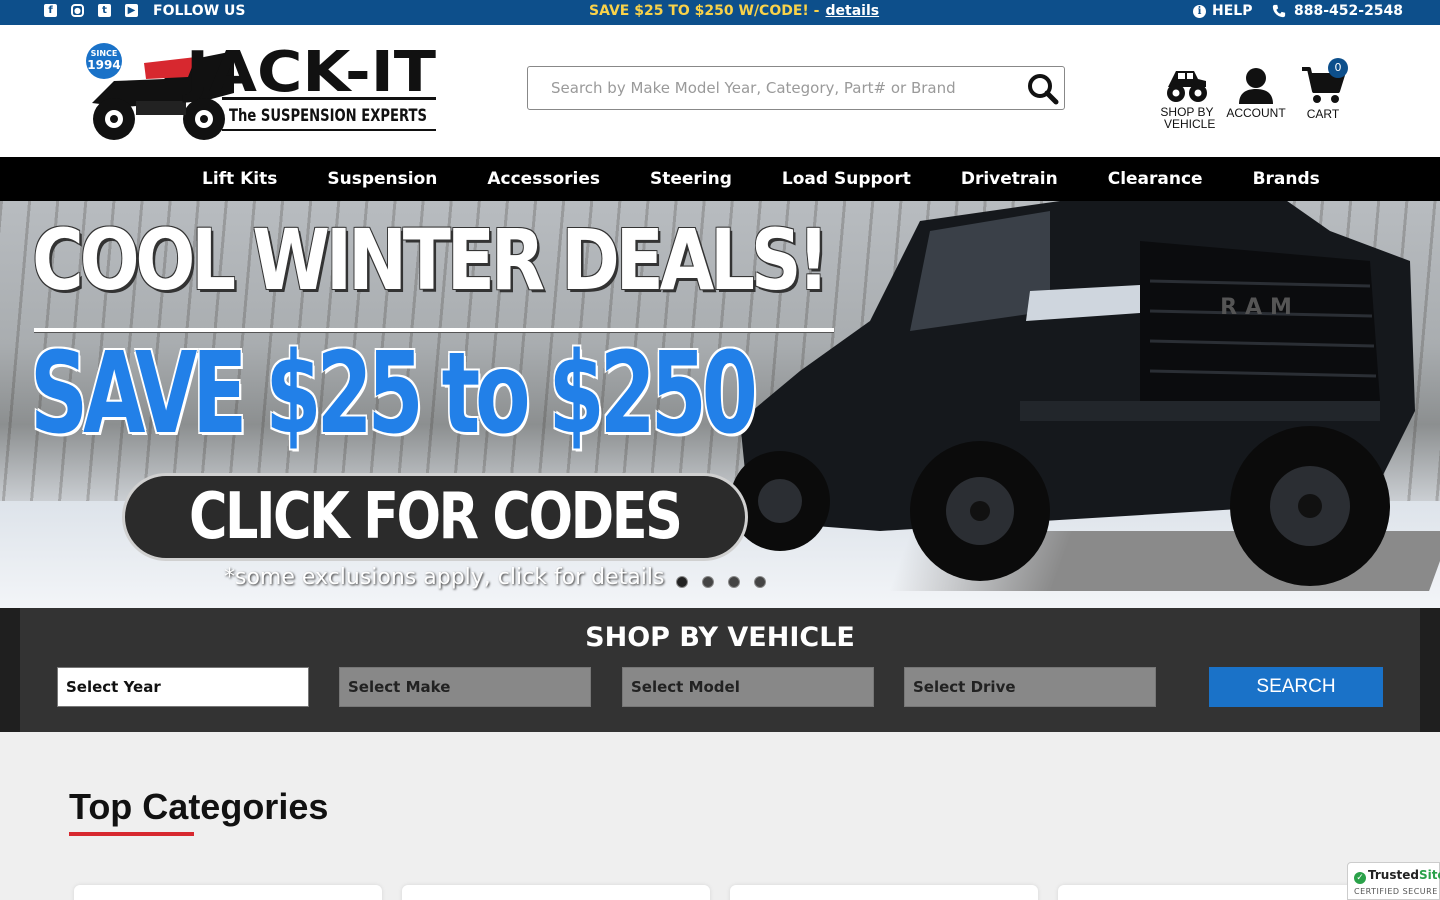 The width and height of the screenshot is (1440, 900). Describe the element at coordinates (1396, 891) in the screenshot. I see `trustedsite-tagline: CERTIFIED SECURE` at that location.